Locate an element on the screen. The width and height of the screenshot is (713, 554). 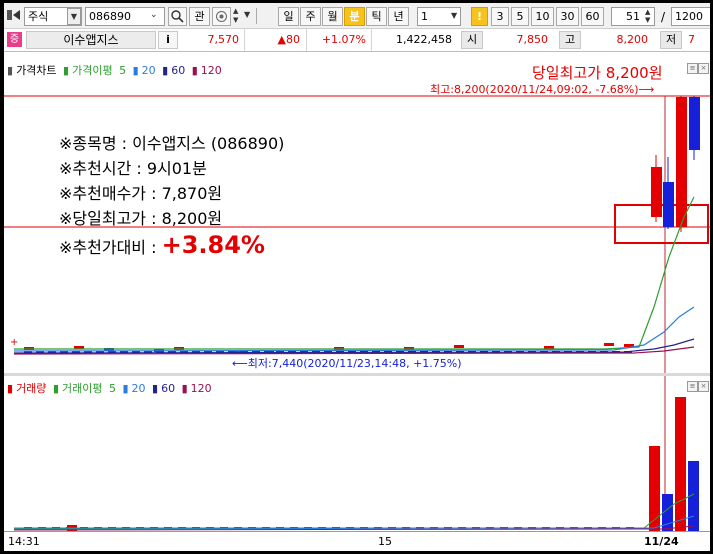
search-button is located at coordinates (177, 16).